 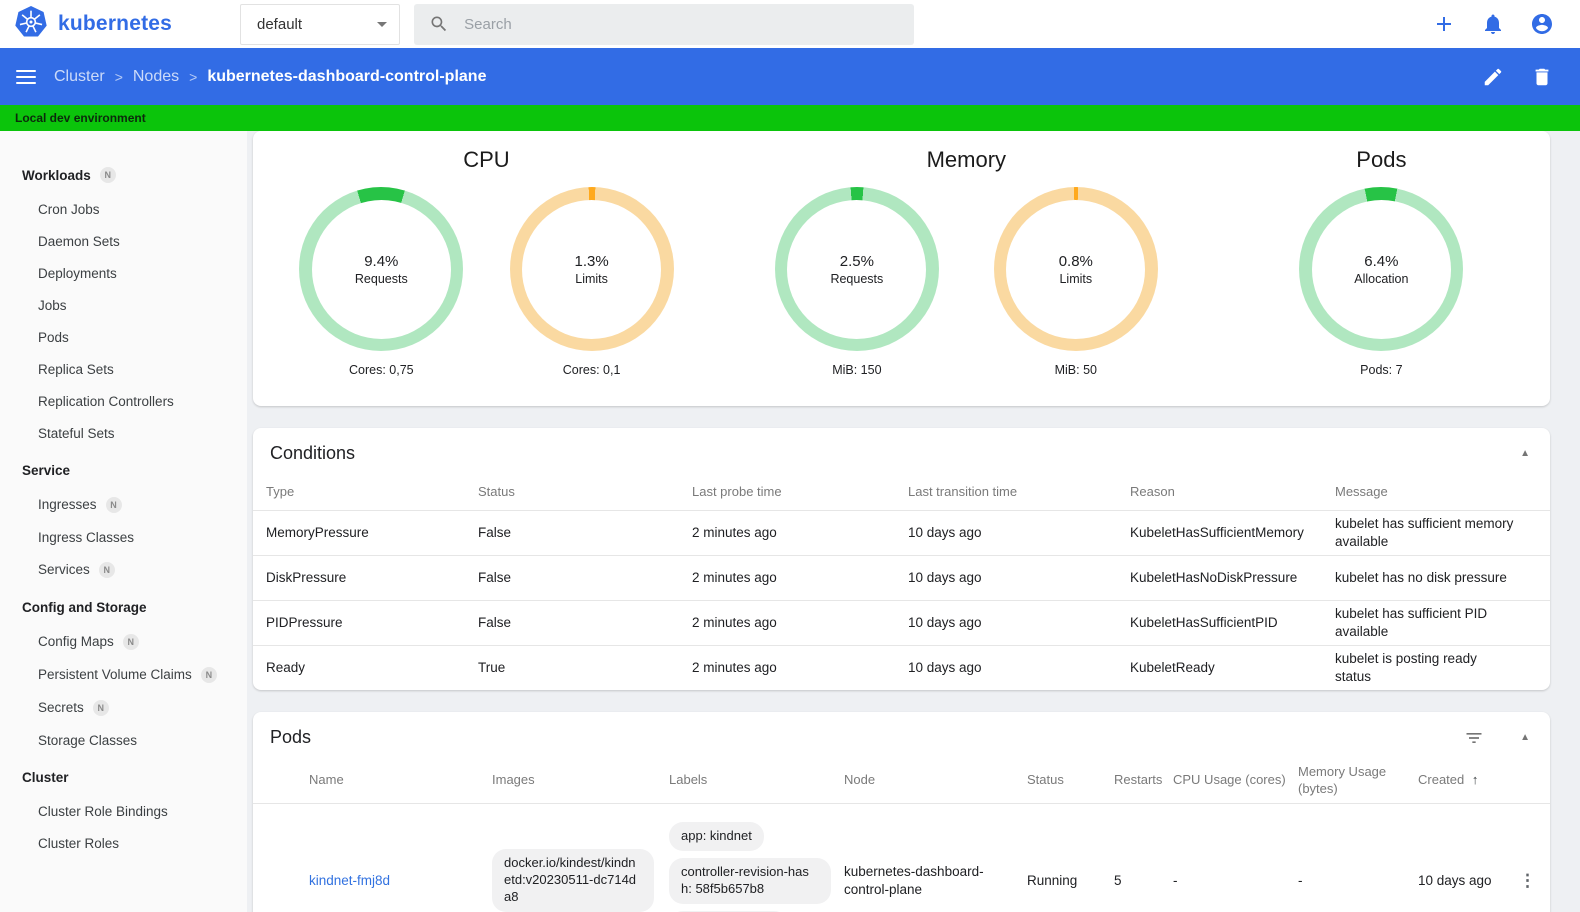 What do you see at coordinates (123, 305) in the screenshot?
I see `sidebar-item-jobs: Jobs` at bounding box center [123, 305].